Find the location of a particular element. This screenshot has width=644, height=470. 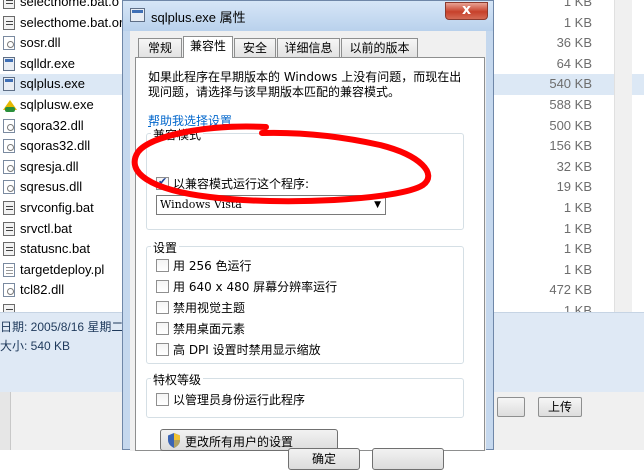

os-version-select: Windows Vista ▼ is located at coordinates (271, 205).